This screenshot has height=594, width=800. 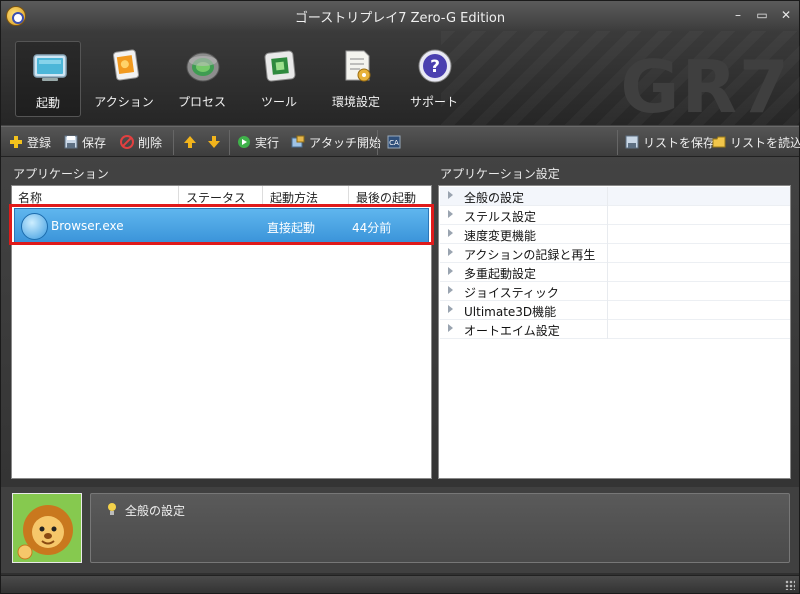 What do you see at coordinates (615, 272) in the screenshot?
I see `setting-multi-launch: 多重起動設定` at bounding box center [615, 272].